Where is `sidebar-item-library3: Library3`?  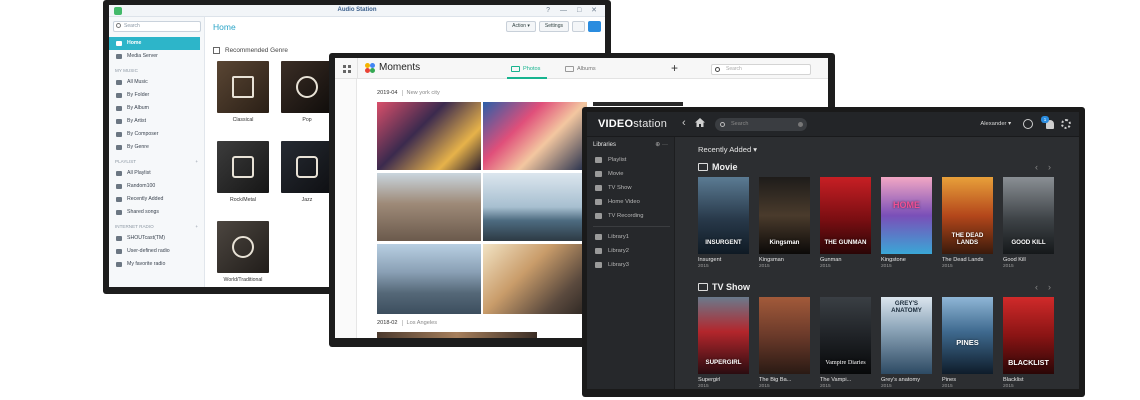 sidebar-item-library3: Library3 is located at coordinates (630, 265).